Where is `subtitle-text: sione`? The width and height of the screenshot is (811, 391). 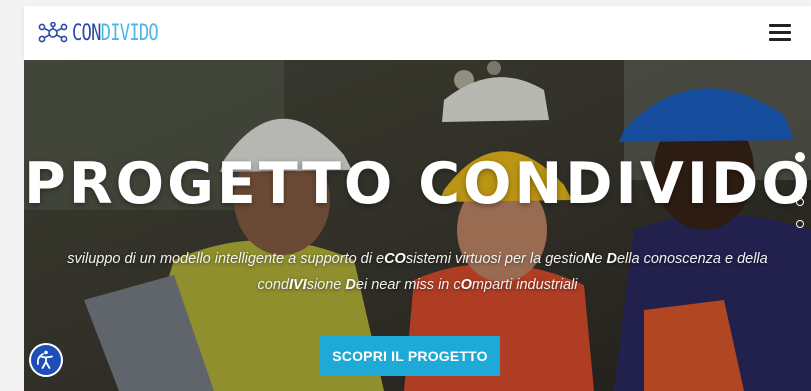
subtitle-text: sione is located at coordinates (326, 285).